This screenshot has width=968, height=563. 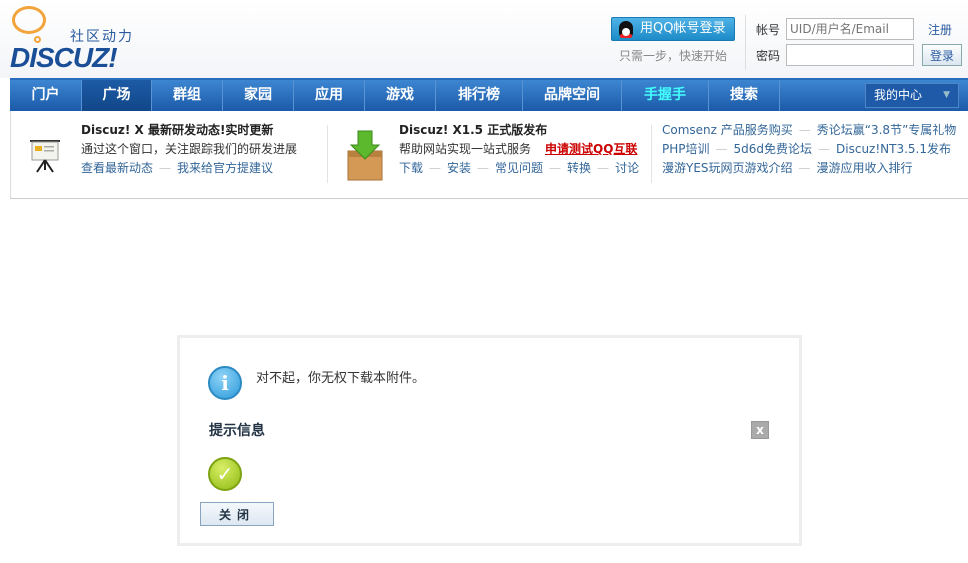 I want to click on news-title-suffix: !实时更新, so click(x=246, y=130).